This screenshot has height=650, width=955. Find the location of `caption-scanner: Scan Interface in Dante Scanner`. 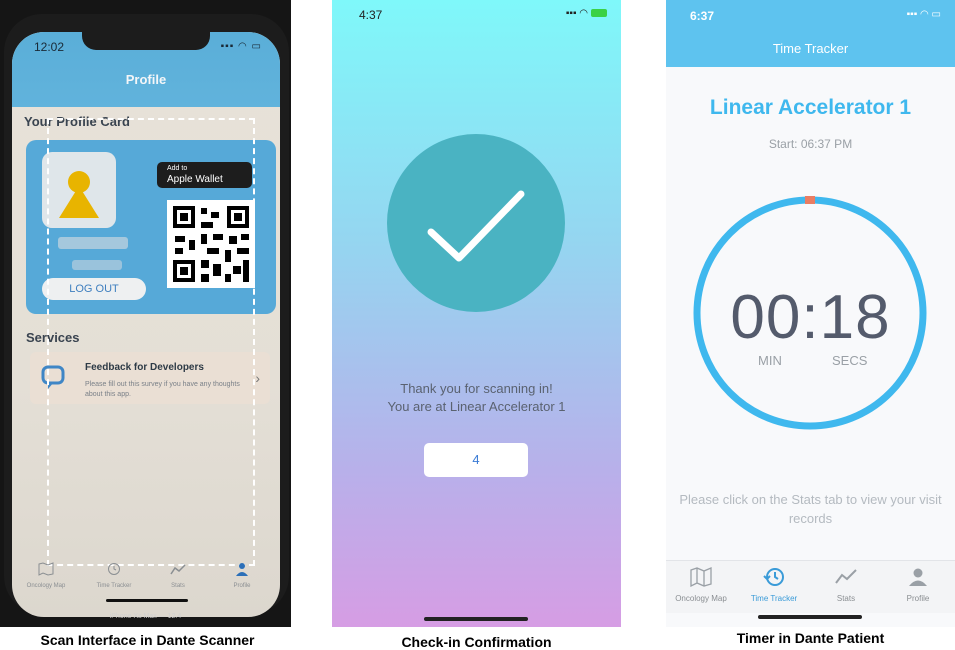

caption-scanner: Scan Interface in Dante Scanner is located at coordinates (147, 640).